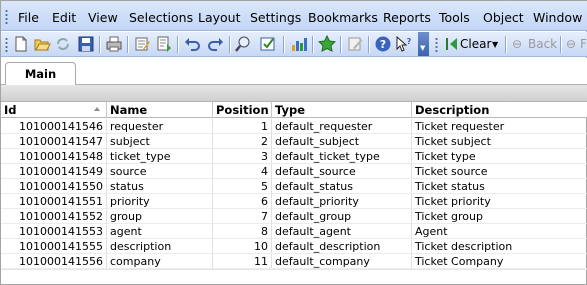 This screenshot has width=587, height=285. What do you see at coordinates (6, 45) in the screenshot?
I see `toolbar-grip` at bounding box center [6, 45].